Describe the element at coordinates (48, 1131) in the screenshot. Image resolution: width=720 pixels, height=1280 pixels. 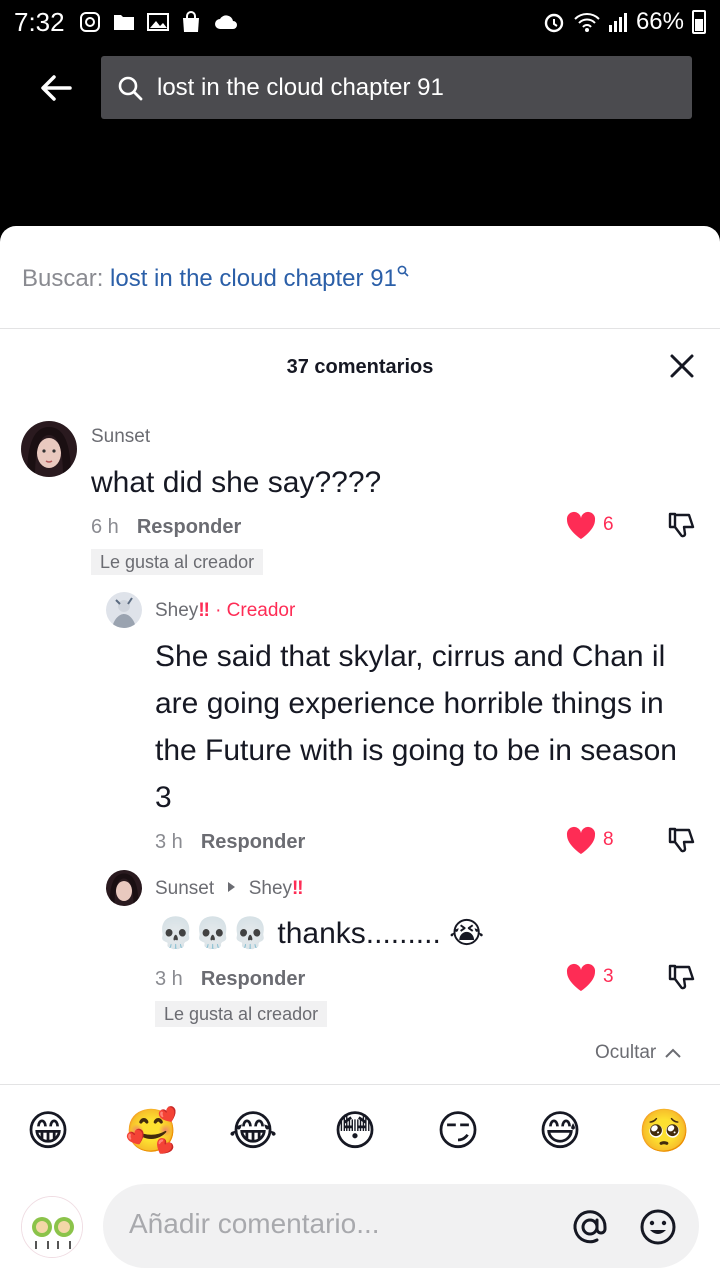
I see `emoji-grin-icon: 😁` at that location.